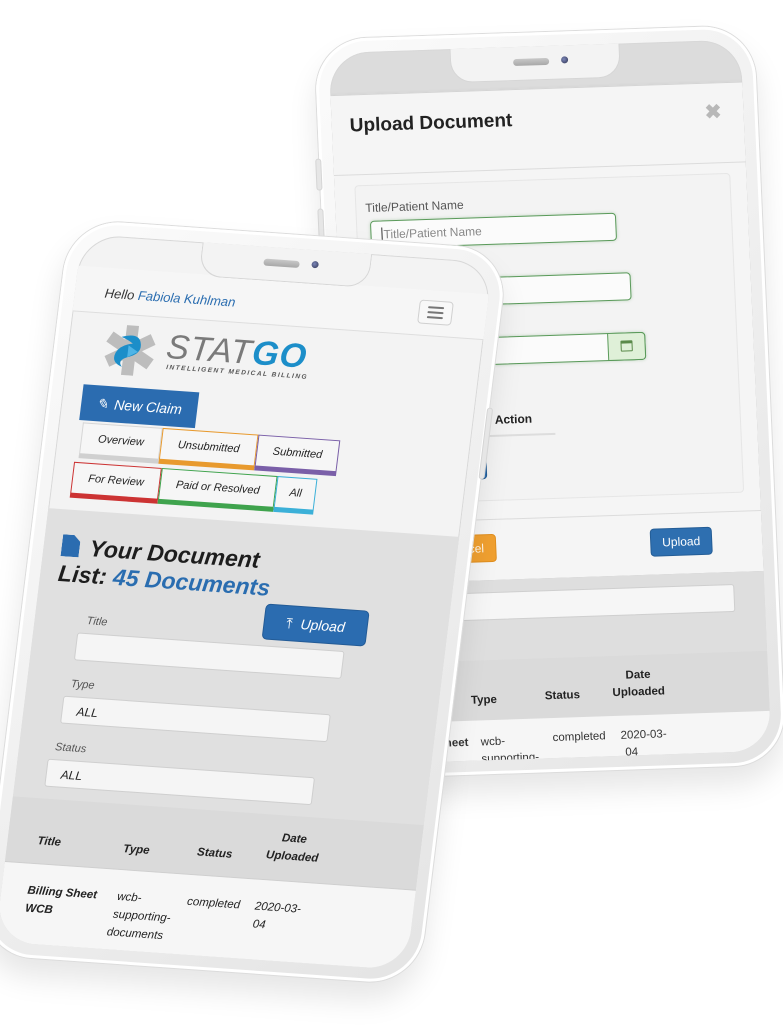  Describe the element at coordinates (431, 123) in the screenshot. I see `modal-title: Upload Document` at that location.